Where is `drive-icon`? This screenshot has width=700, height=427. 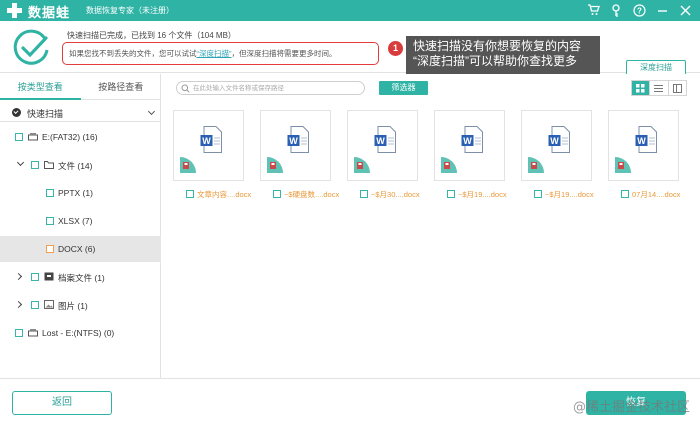 drive-icon is located at coordinates (33, 137).